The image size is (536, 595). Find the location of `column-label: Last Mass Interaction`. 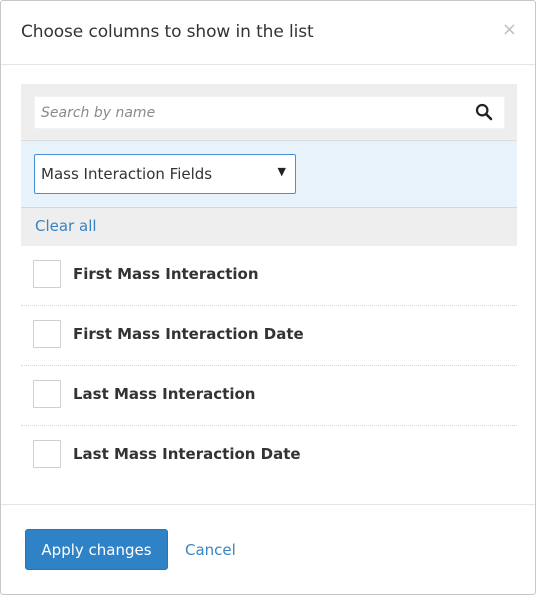

column-label: Last Mass Interaction is located at coordinates (164, 394).